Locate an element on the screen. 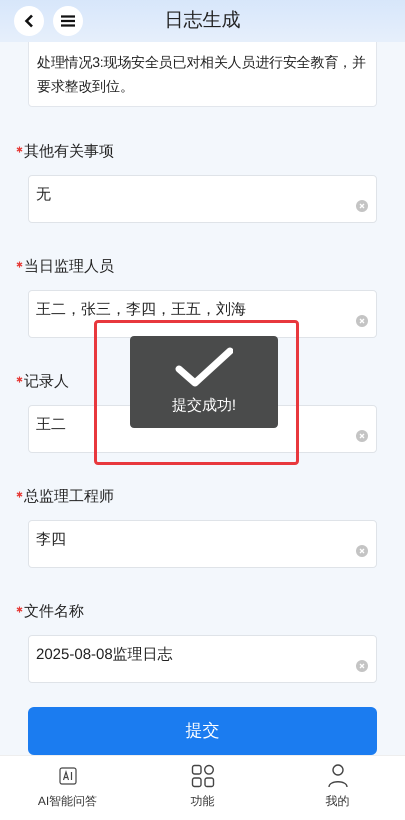  grid-icon is located at coordinates (202, 776).